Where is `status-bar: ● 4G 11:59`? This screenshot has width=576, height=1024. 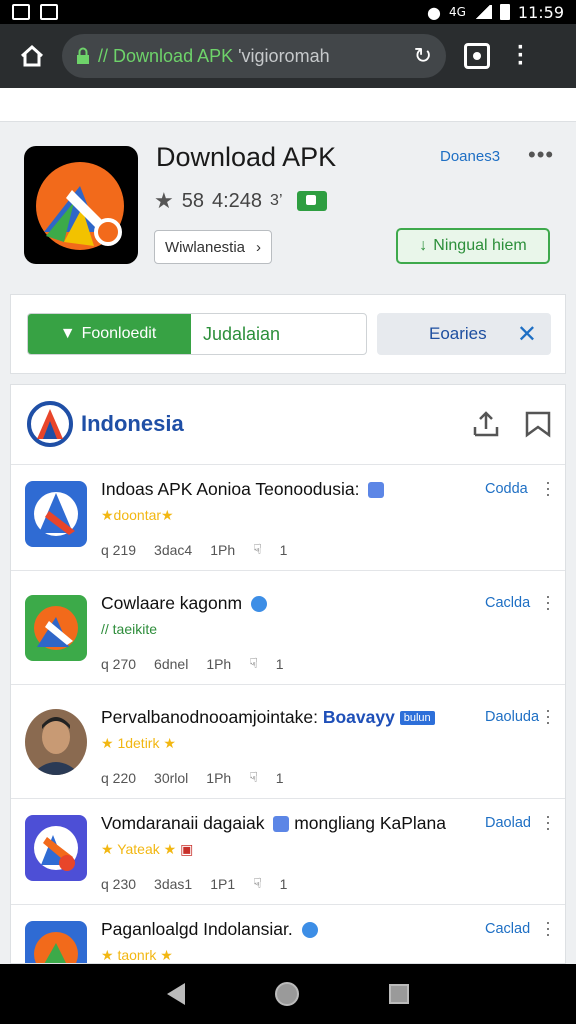 status-bar: ● 4G 11:59 is located at coordinates (288, 12).